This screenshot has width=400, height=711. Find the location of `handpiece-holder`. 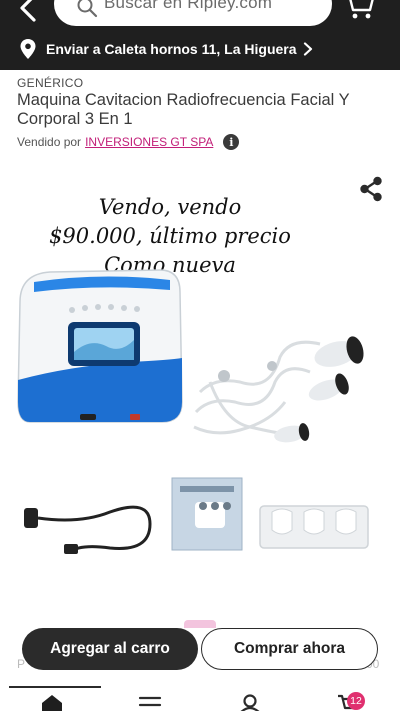

handpiece-holder is located at coordinates (314, 527).